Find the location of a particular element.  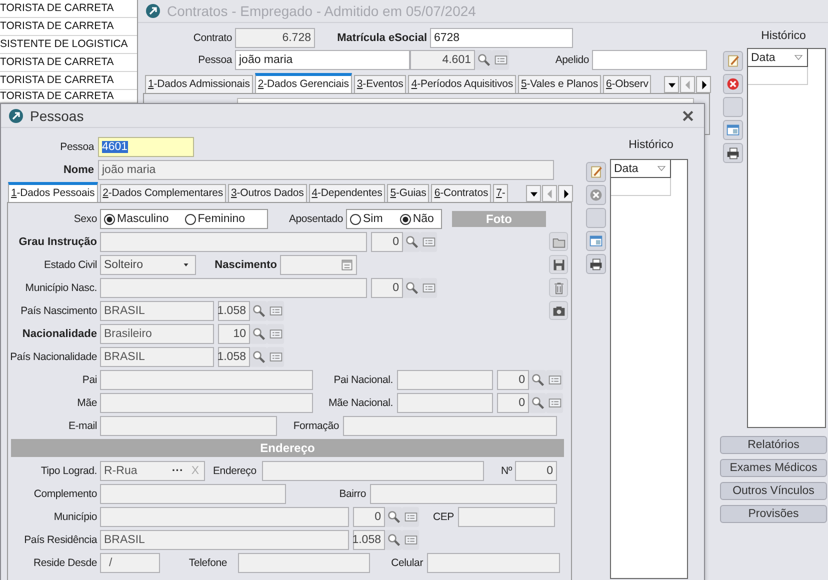

tab: 5-Vales e Planos is located at coordinates (560, 84).